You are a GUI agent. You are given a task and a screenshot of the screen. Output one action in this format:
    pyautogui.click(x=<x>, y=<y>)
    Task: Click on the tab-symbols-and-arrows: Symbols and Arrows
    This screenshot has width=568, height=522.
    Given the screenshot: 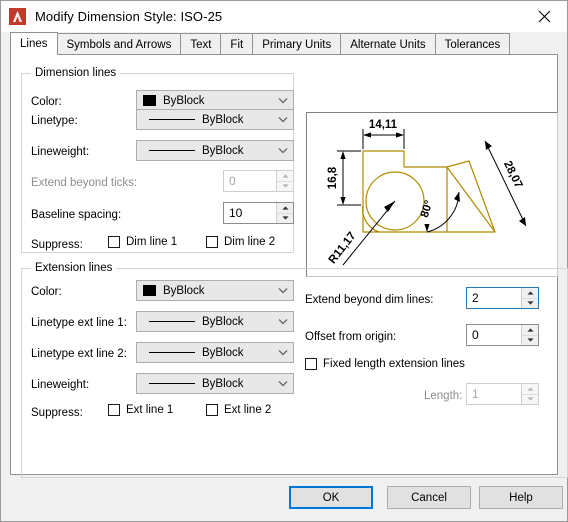 What is the action you would take?
    pyautogui.click(x=119, y=44)
    